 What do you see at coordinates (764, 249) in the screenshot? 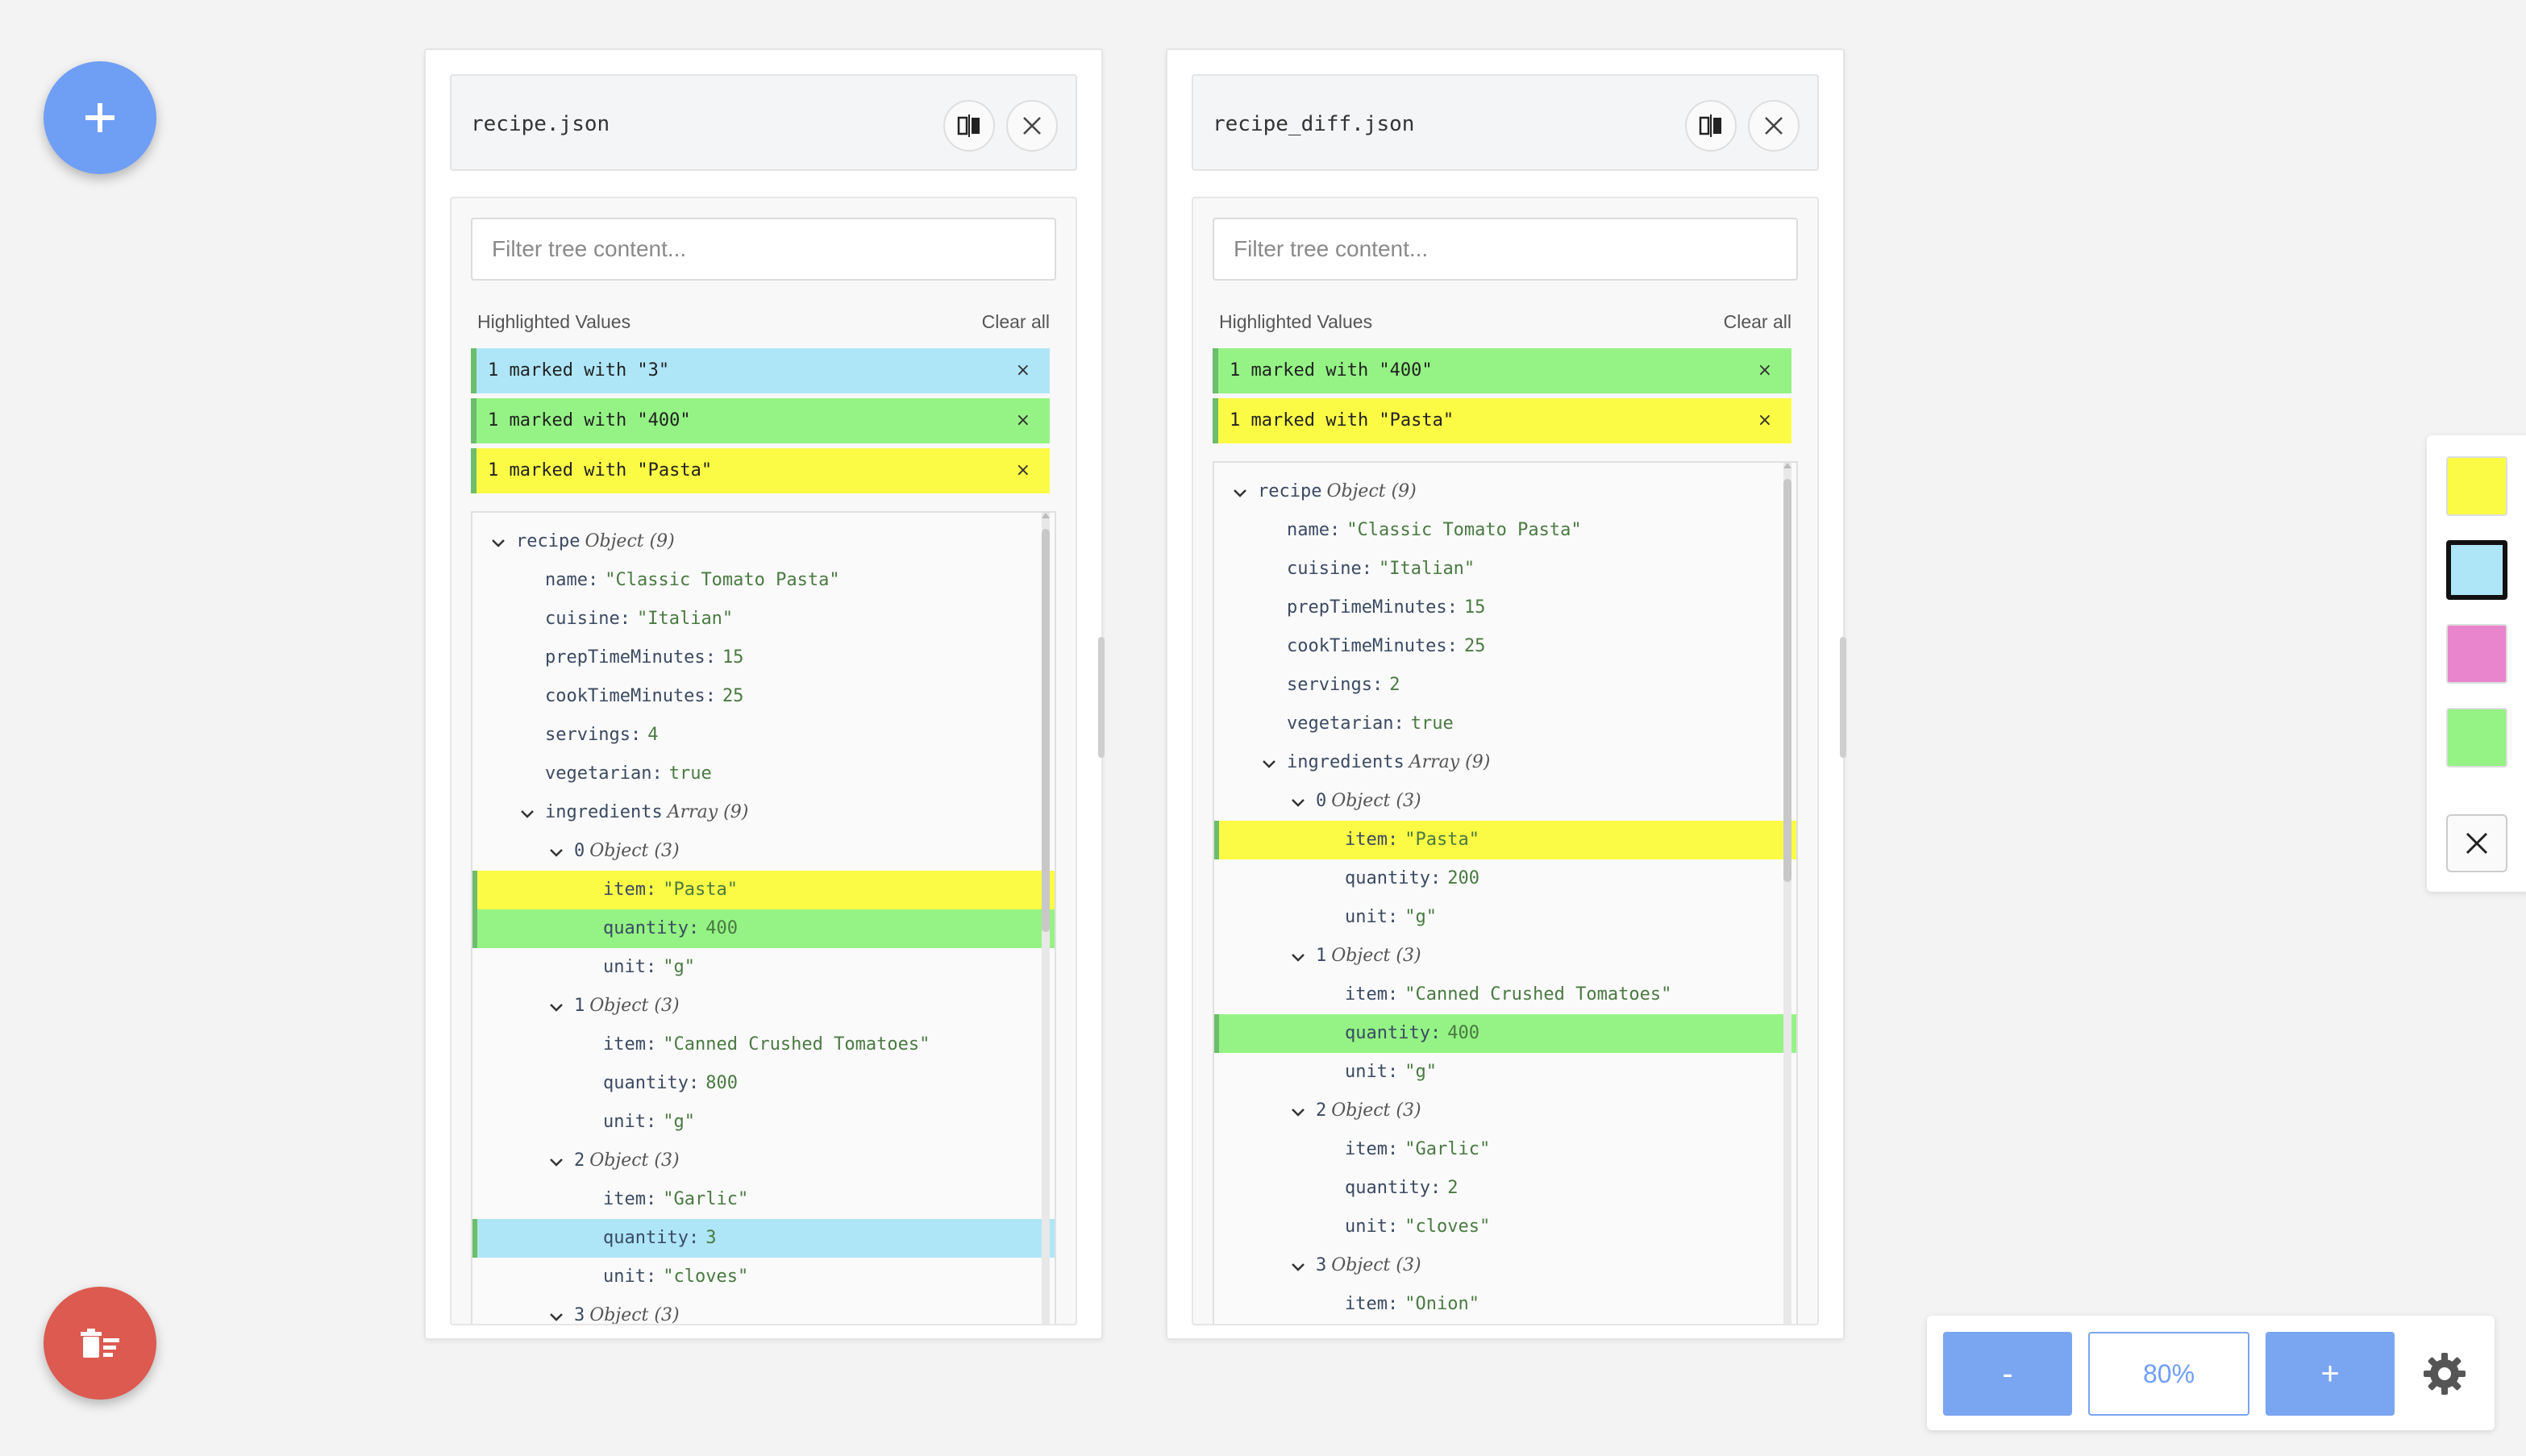
I see `filter-input` at bounding box center [764, 249].